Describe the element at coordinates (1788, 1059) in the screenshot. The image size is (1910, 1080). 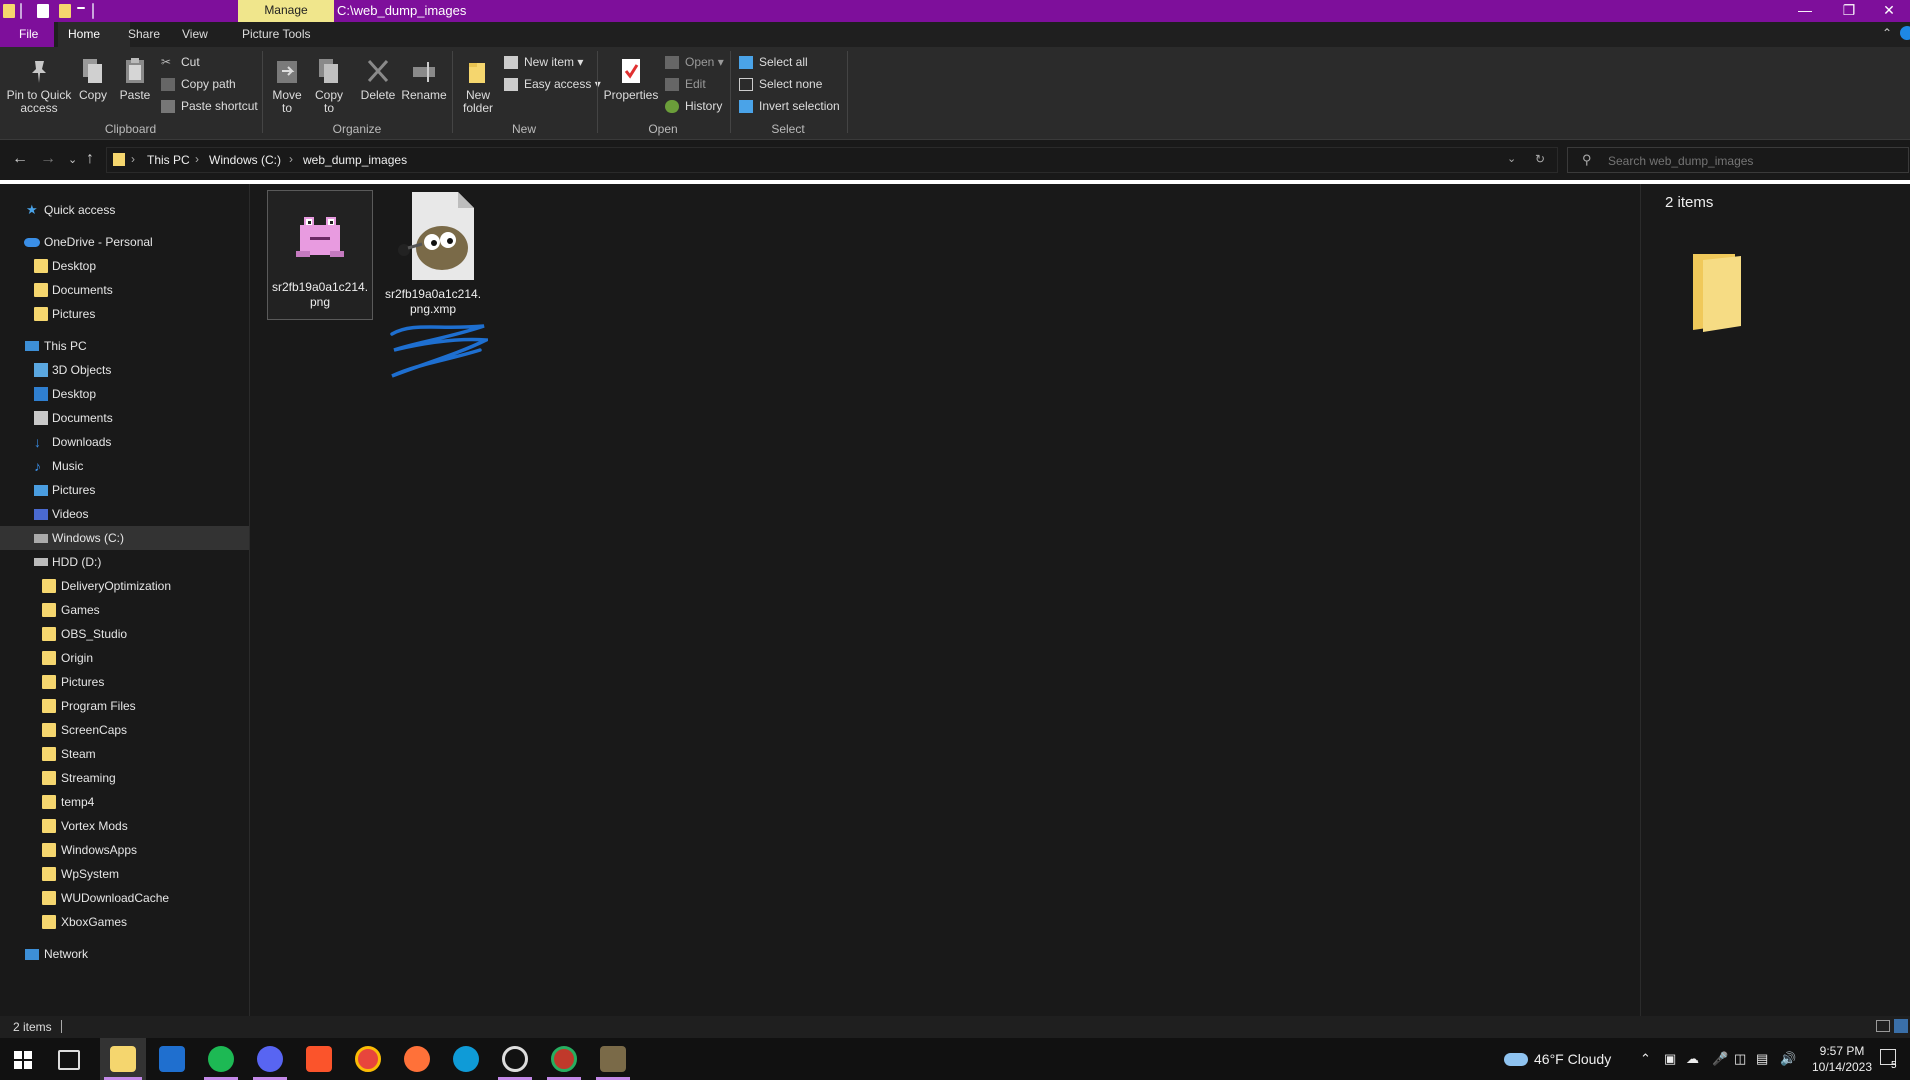
I see `volume-icon: 🔊` at that location.